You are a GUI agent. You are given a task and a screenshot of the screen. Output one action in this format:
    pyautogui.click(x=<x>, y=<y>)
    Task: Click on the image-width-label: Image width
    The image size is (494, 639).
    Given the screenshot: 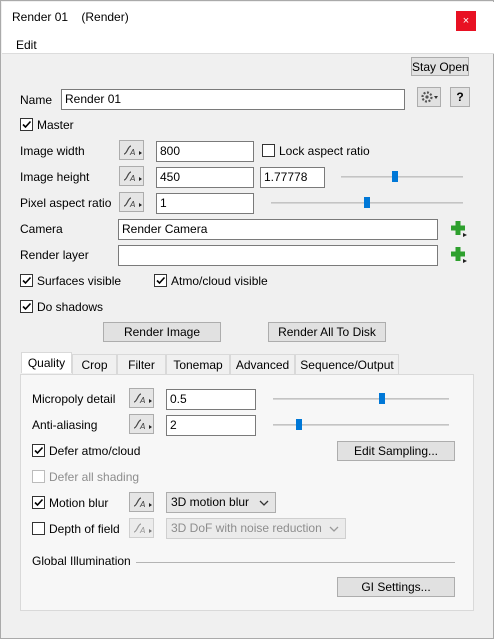 What is the action you would take?
    pyautogui.click(x=52, y=151)
    